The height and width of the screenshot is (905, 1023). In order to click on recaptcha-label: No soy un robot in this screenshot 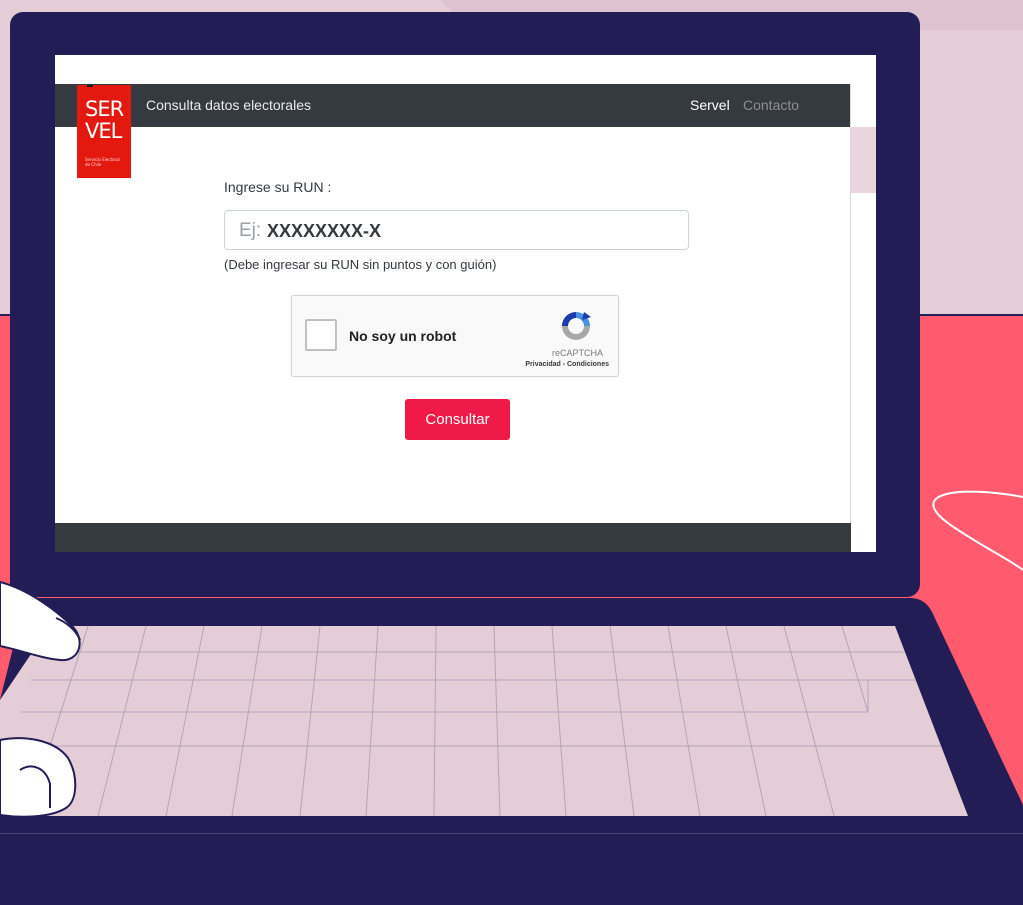, I will do `click(403, 336)`.